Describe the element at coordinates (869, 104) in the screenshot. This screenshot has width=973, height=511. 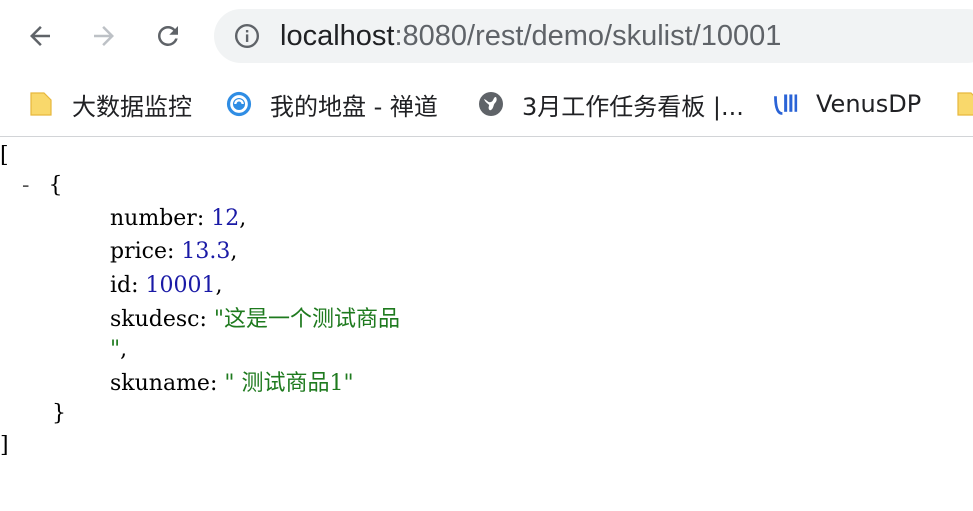
I see `bookmark-label: VenusDP` at that location.